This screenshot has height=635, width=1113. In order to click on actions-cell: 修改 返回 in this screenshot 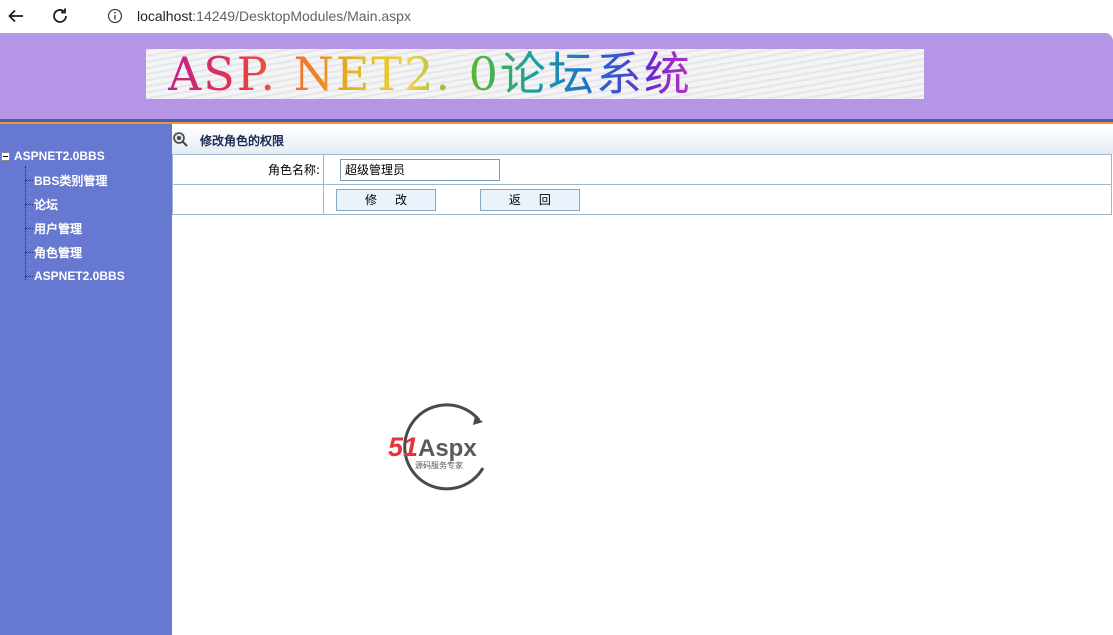, I will do `click(717, 199)`.